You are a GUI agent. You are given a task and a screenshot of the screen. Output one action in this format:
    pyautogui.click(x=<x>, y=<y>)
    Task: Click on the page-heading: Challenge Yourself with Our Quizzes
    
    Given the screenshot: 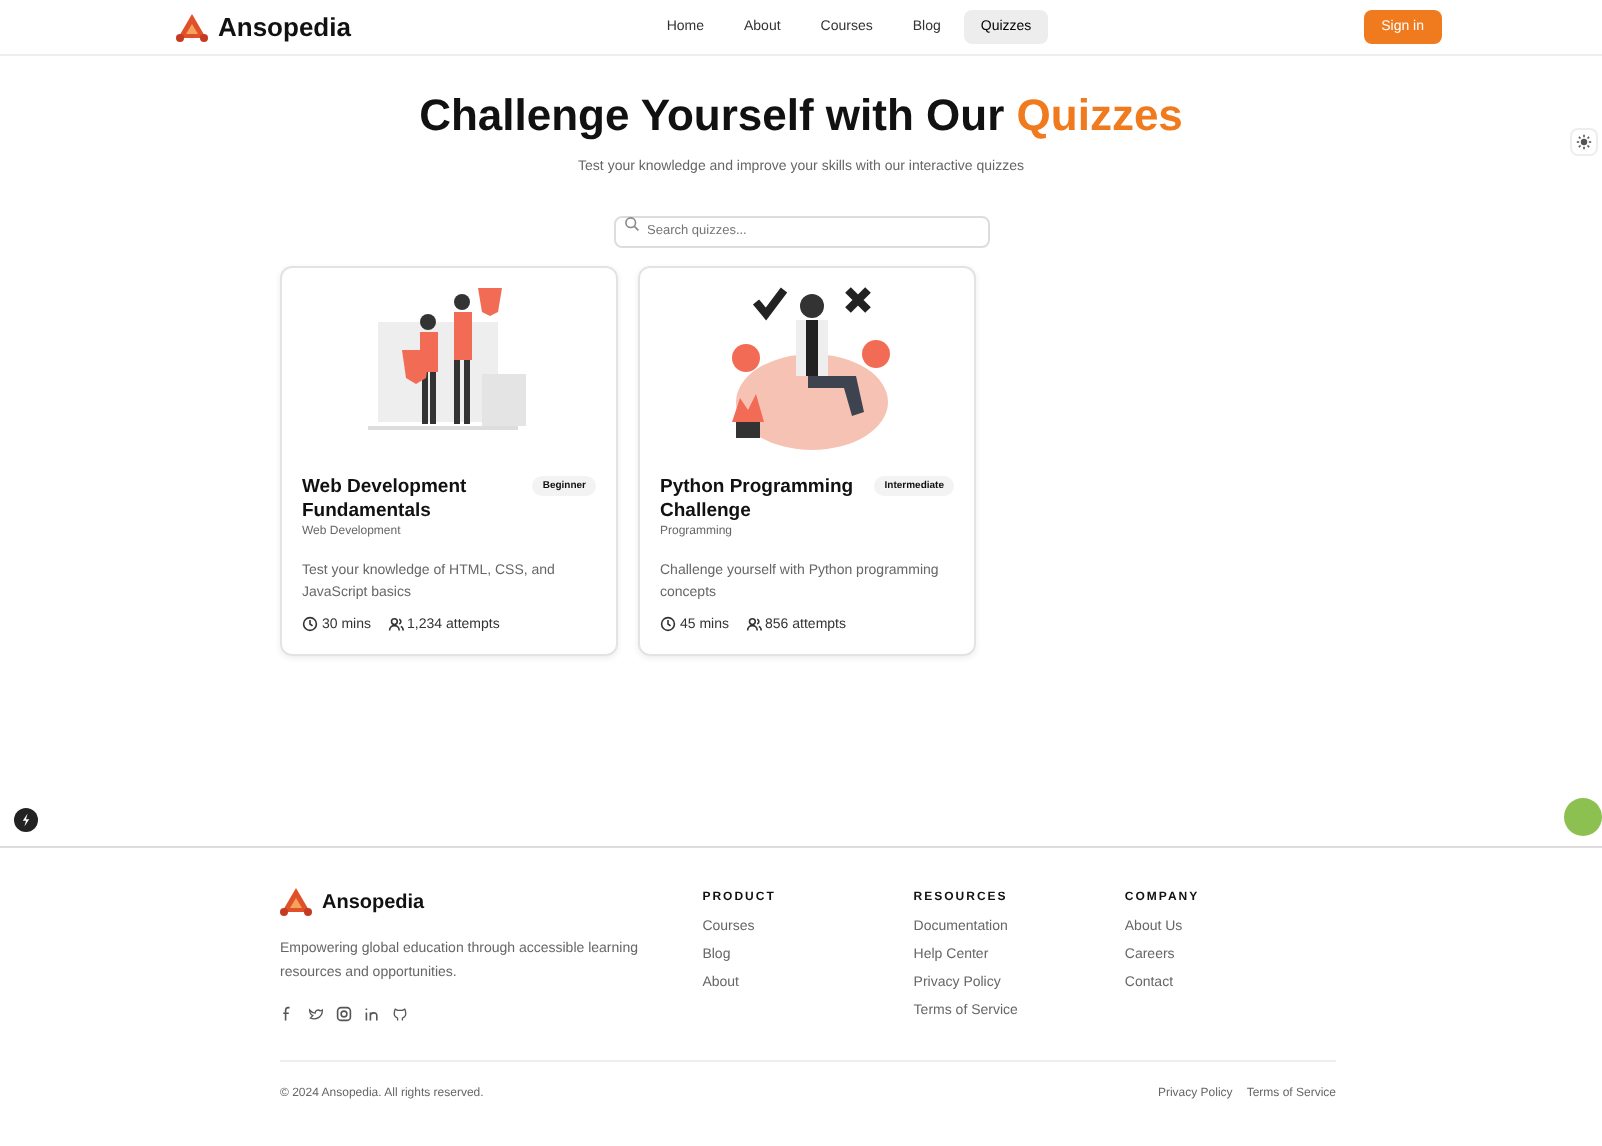 What is the action you would take?
    pyautogui.click(x=801, y=116)
    